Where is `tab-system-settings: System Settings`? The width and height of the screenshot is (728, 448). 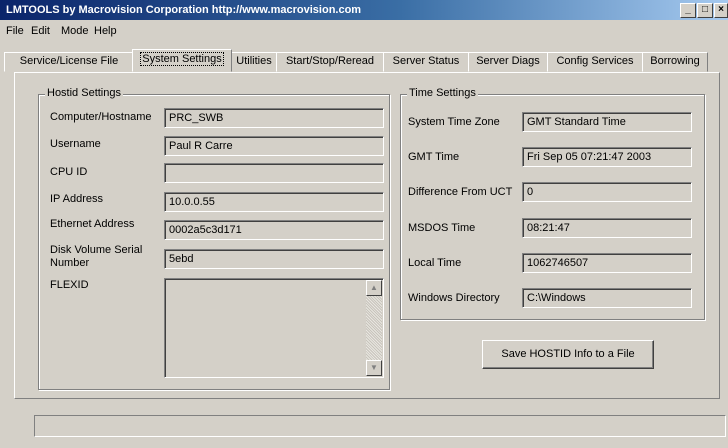 tab-system-settings: System Settings is located at coordinates (182, 60).